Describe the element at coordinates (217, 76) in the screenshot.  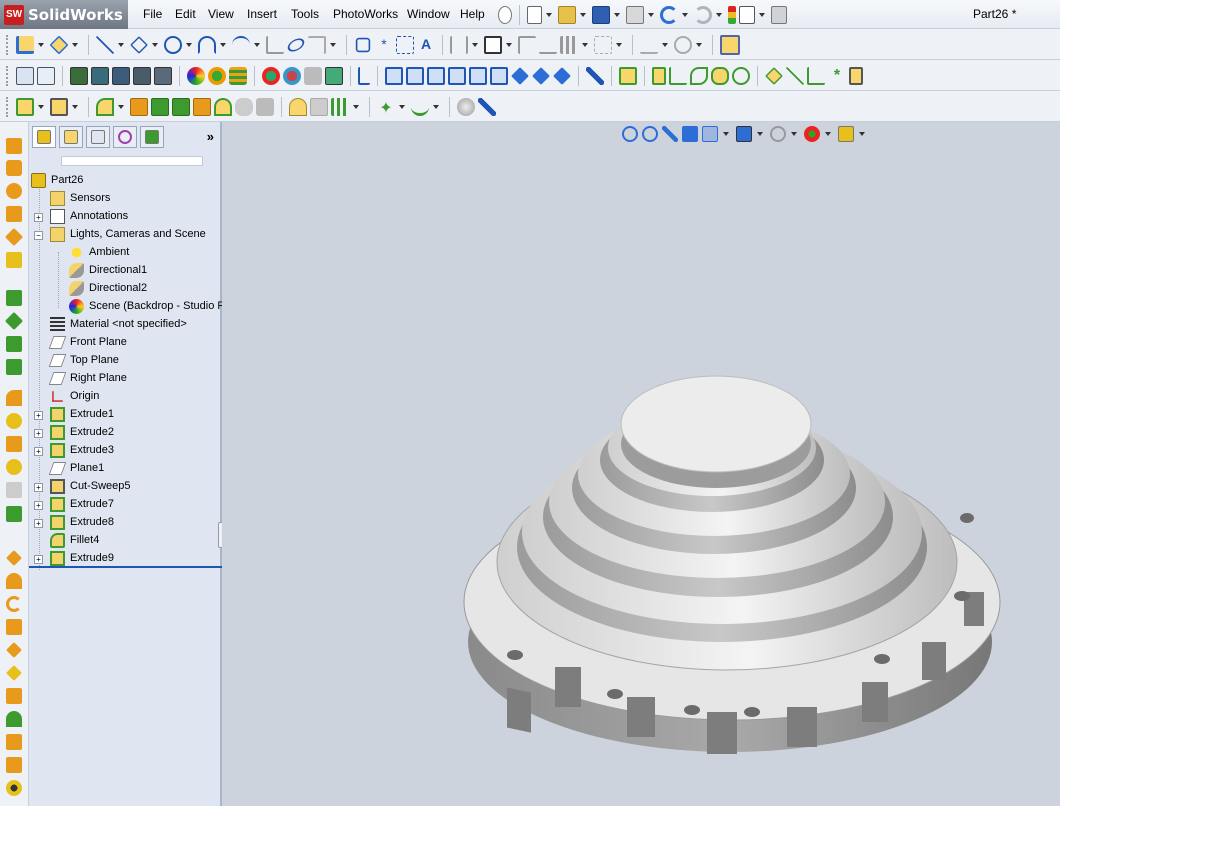
I see `decal-icon` at that location.